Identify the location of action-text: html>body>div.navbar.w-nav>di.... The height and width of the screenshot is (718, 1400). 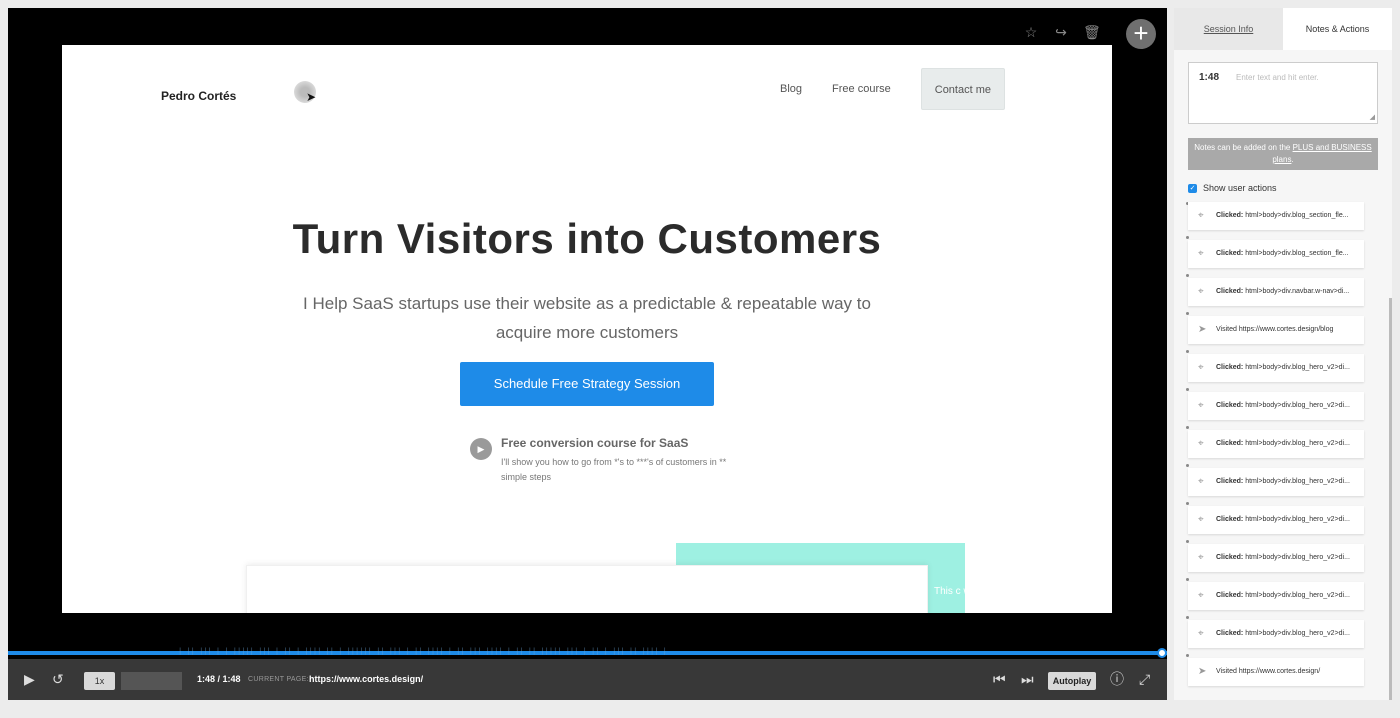
(1297, 291).